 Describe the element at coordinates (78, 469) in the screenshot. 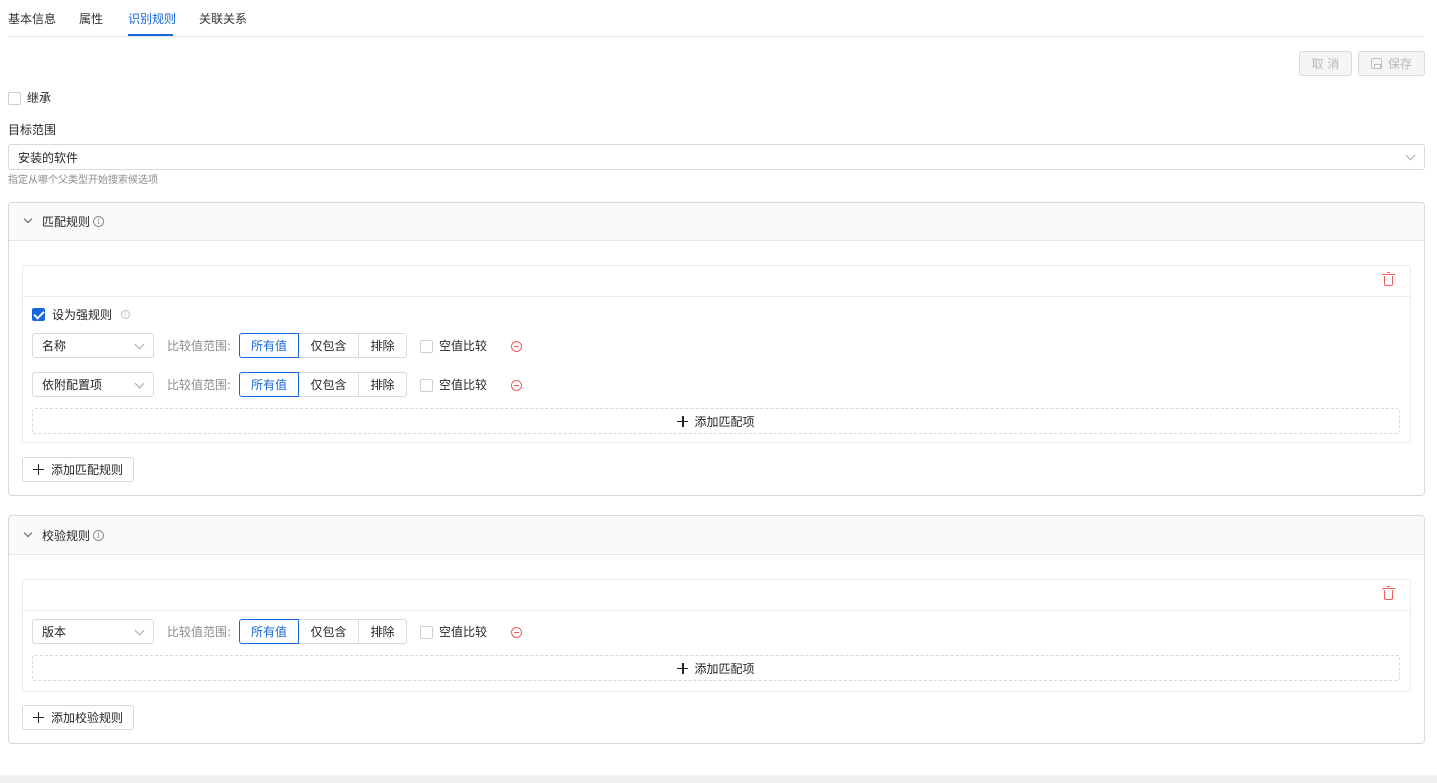

I see `add-match-rule-button: 添加匹配规则` at that location.